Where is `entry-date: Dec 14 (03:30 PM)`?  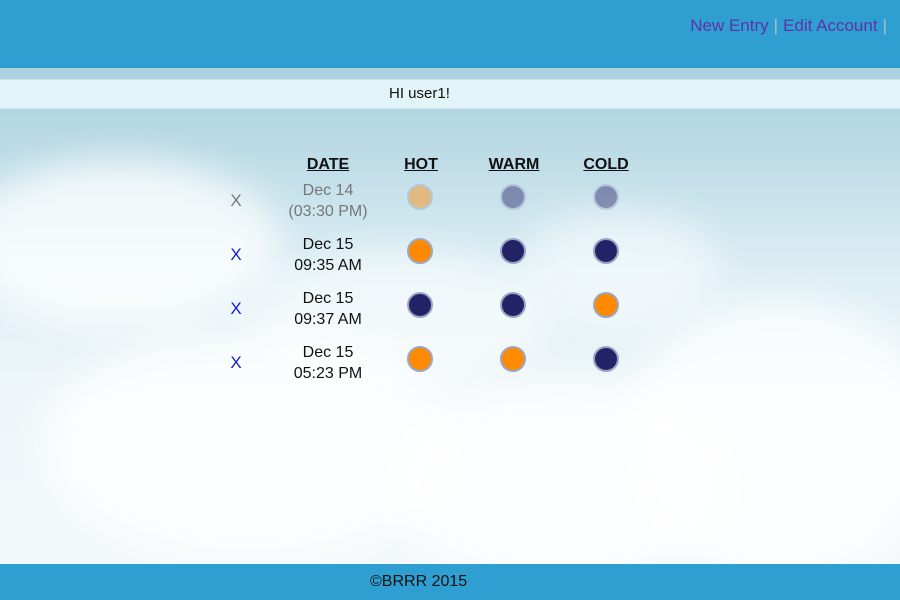 entry-date: Dec 14 (03:30 PM) is located at coordinates (328, 201).